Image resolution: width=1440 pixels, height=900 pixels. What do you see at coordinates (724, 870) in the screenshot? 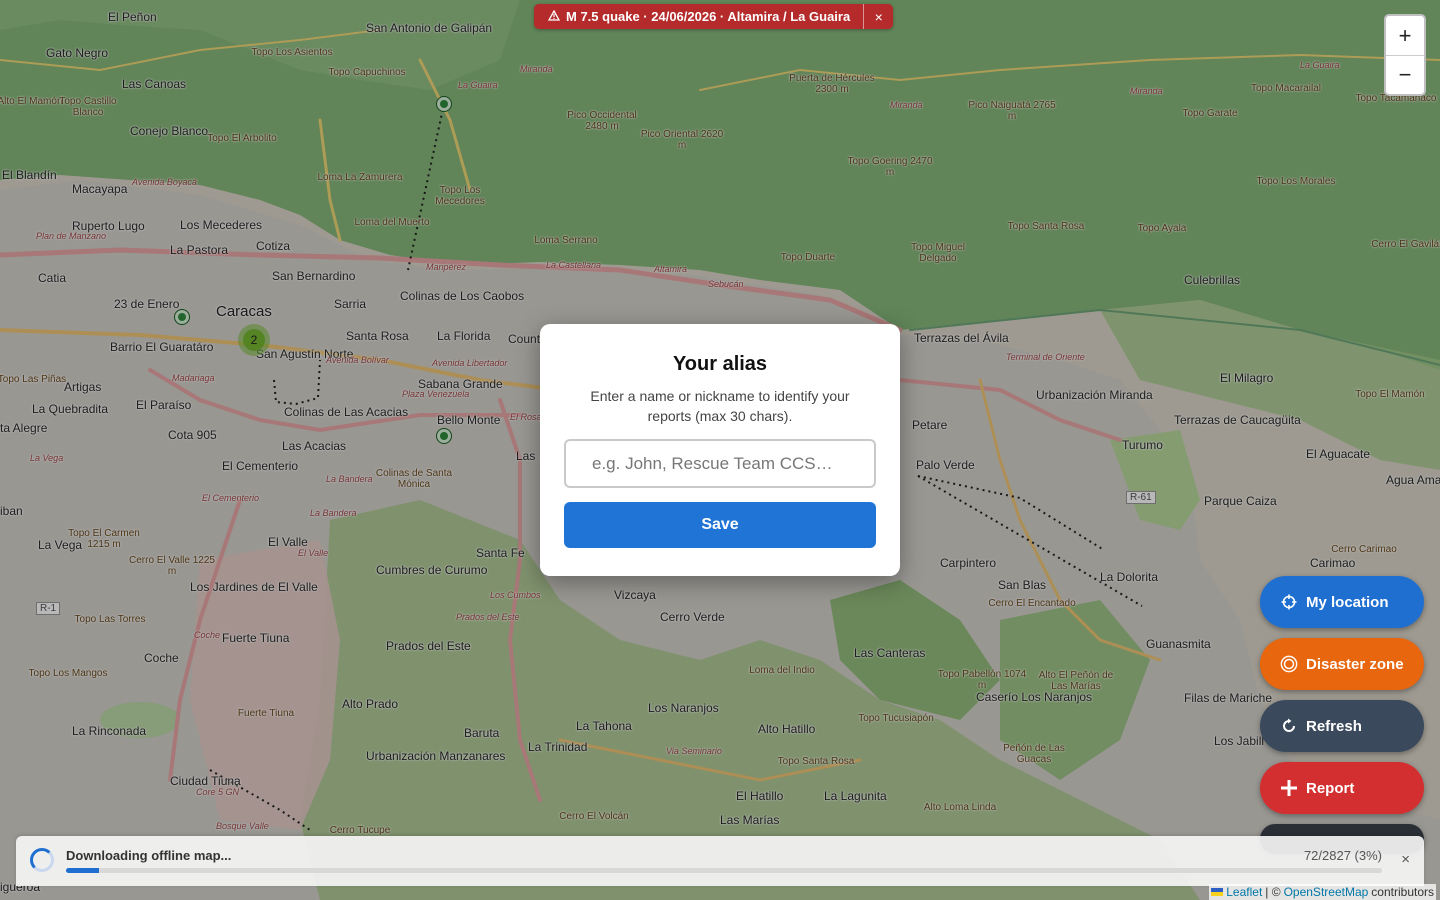
I see `download-progress-track` at bounding box center [724, 870].